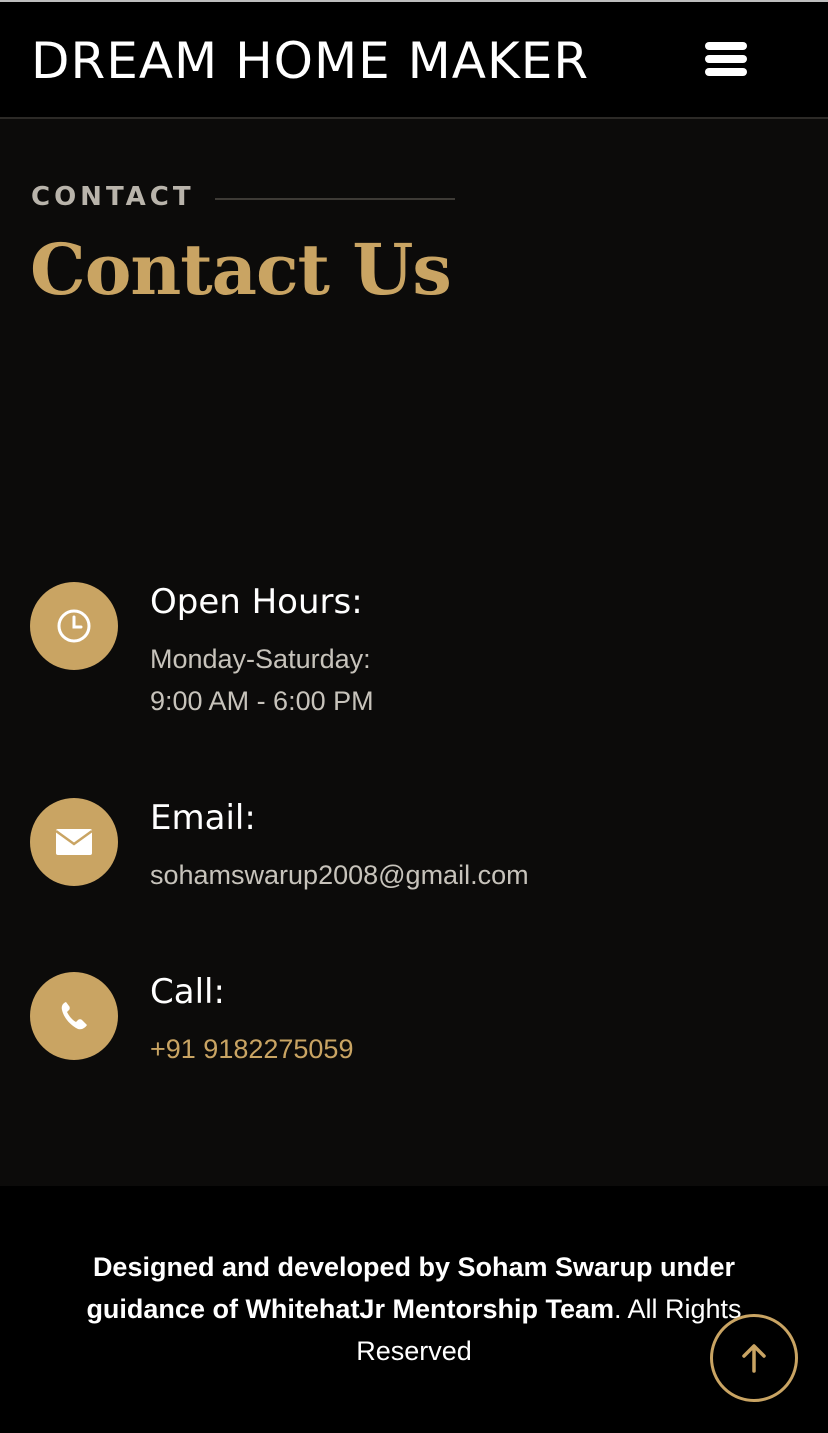 The height and width of the screenshot is (1433, 828). What do you see at coordinates (335, 199) in the screenshot?
I see `section-divider` at bounding box center [335, 199].